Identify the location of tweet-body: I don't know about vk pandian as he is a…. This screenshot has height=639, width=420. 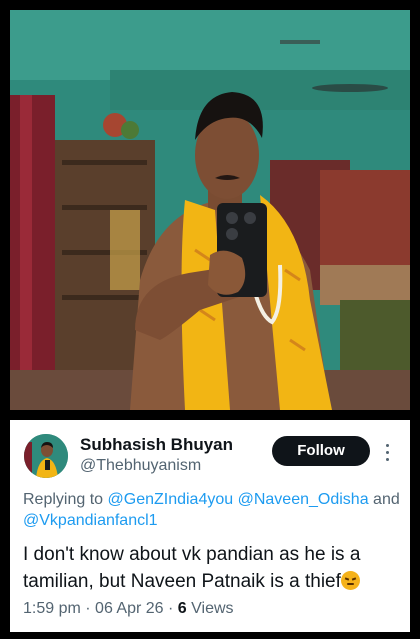
(192, 568).